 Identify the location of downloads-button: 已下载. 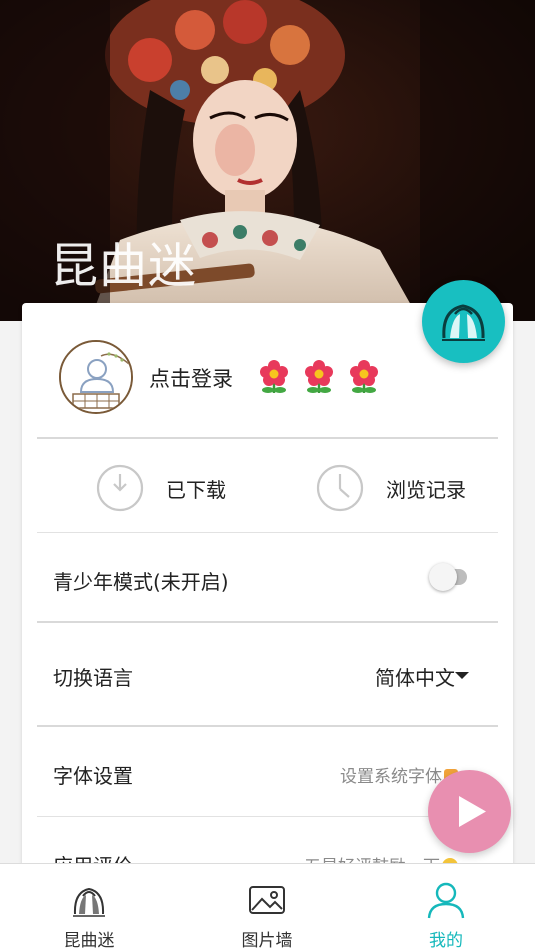
(181, 486).